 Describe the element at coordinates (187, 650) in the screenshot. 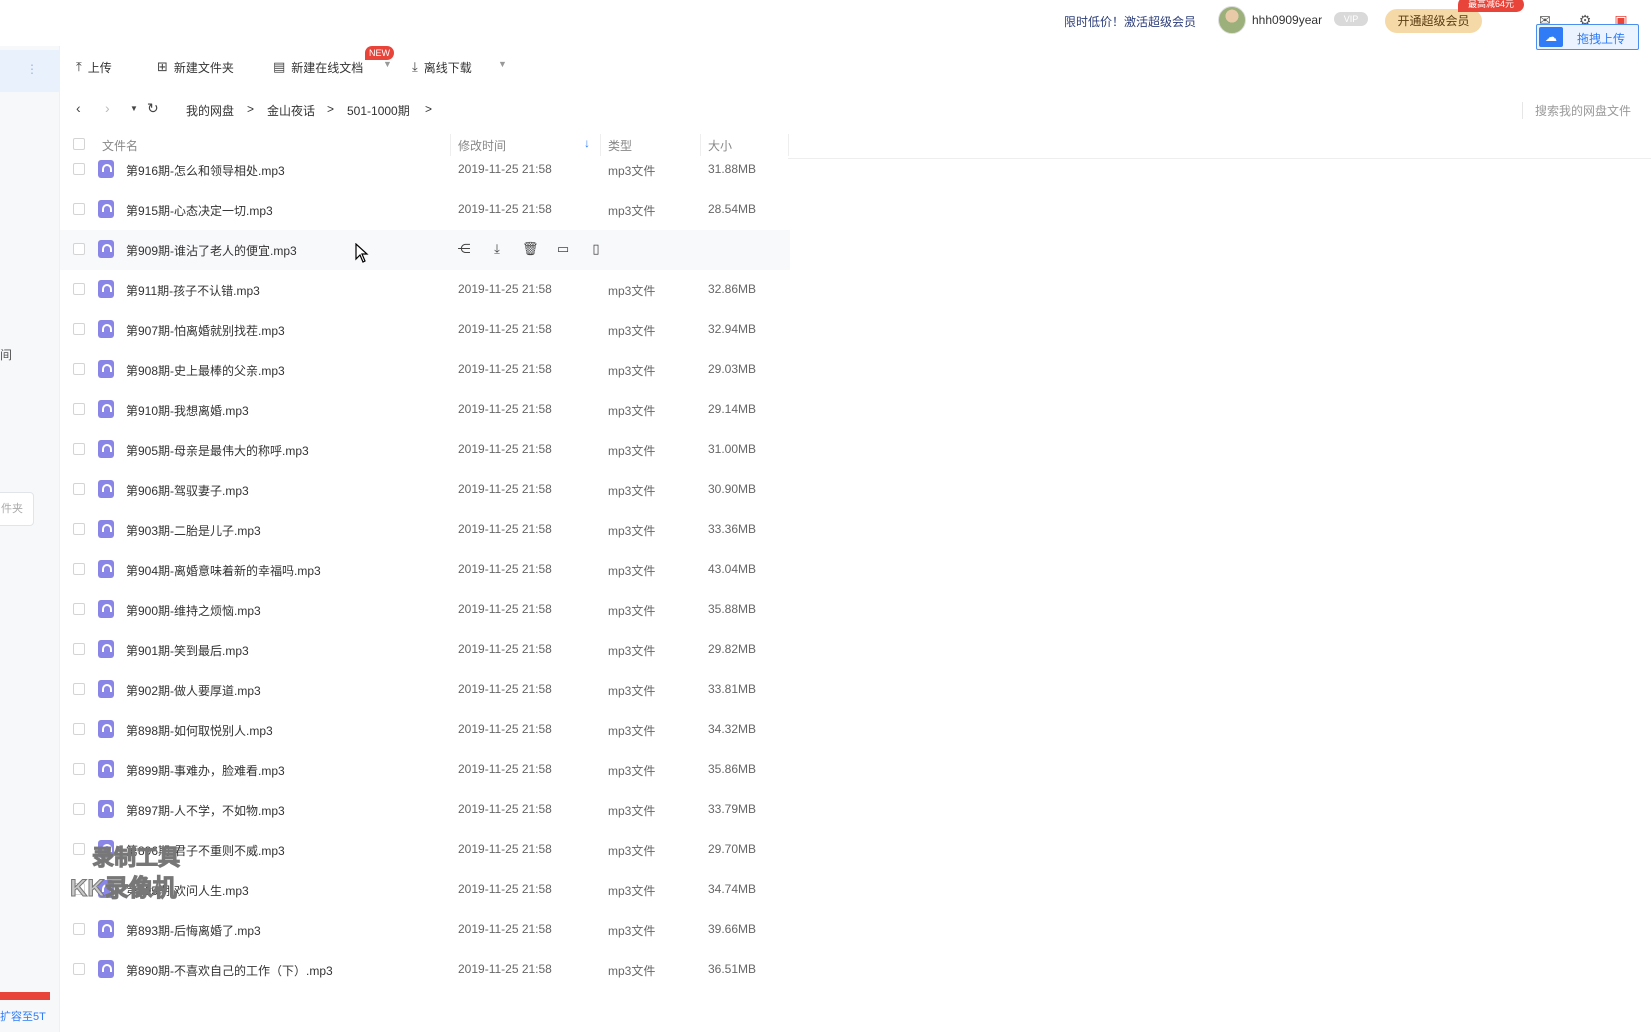

I see `file-name: 第901期-笑到最后.mp3` at that location.